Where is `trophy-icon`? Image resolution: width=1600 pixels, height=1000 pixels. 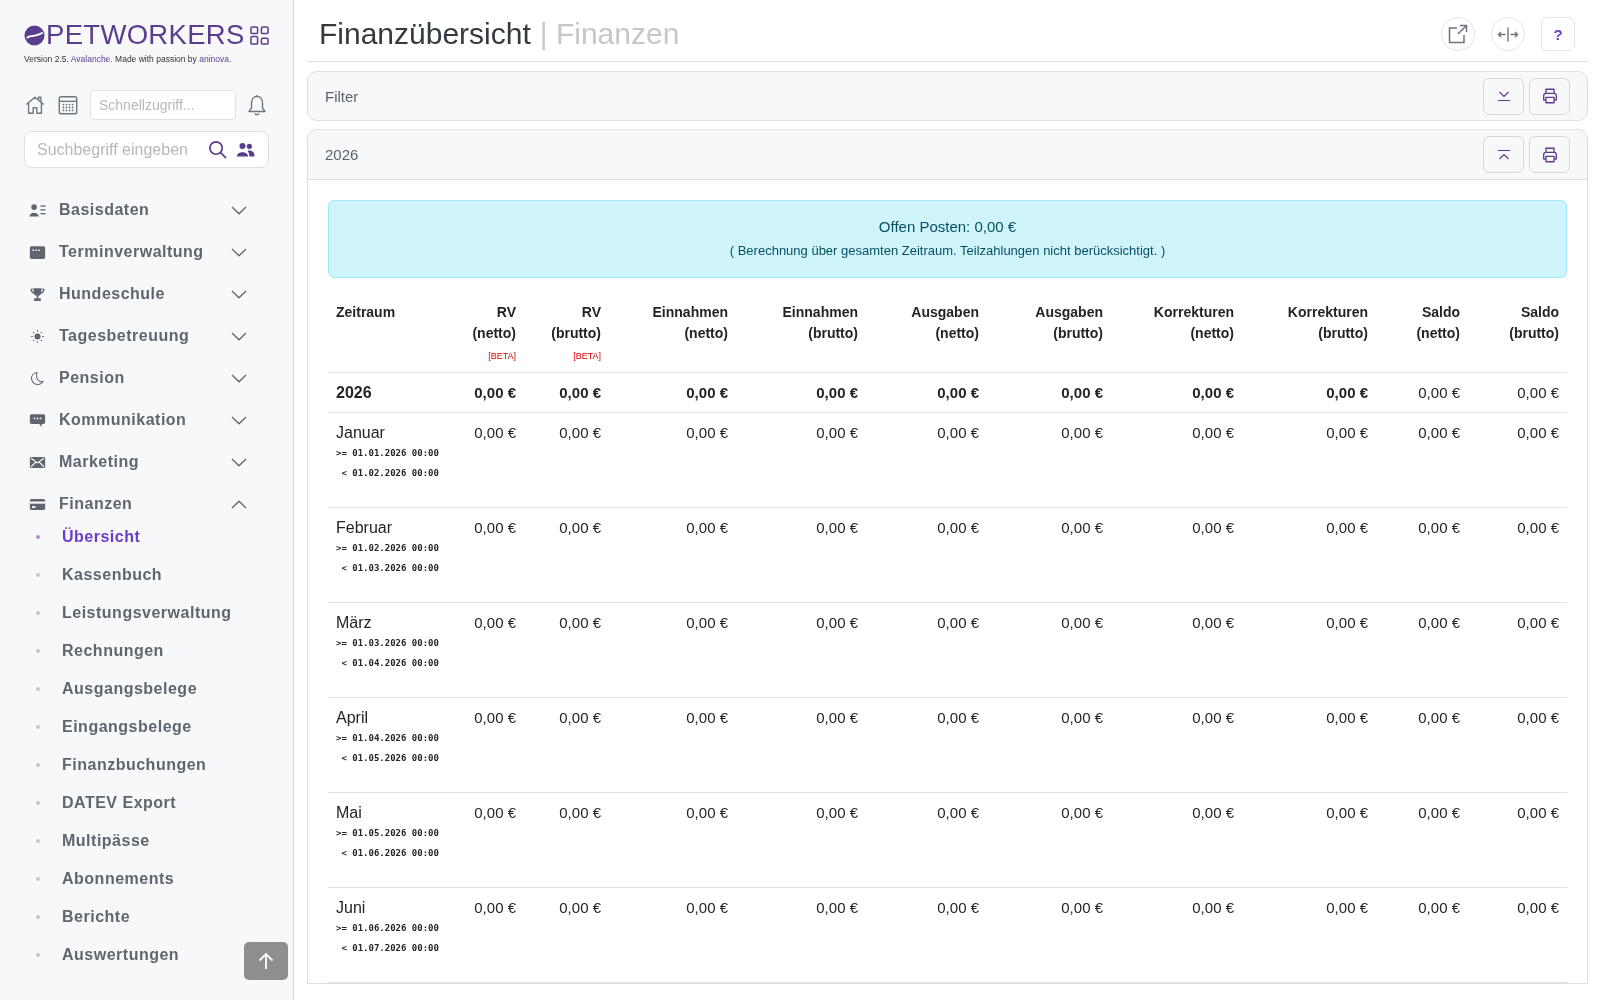
trophy-icon is located at coordinates (37, 294).